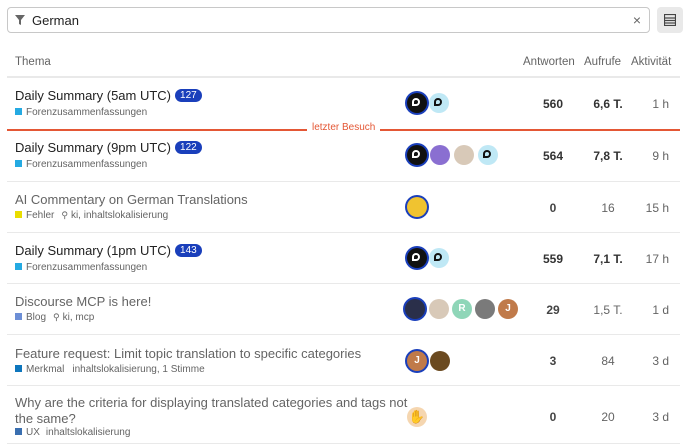  I want to click on user-avatar-r: R, so click(462, 309).